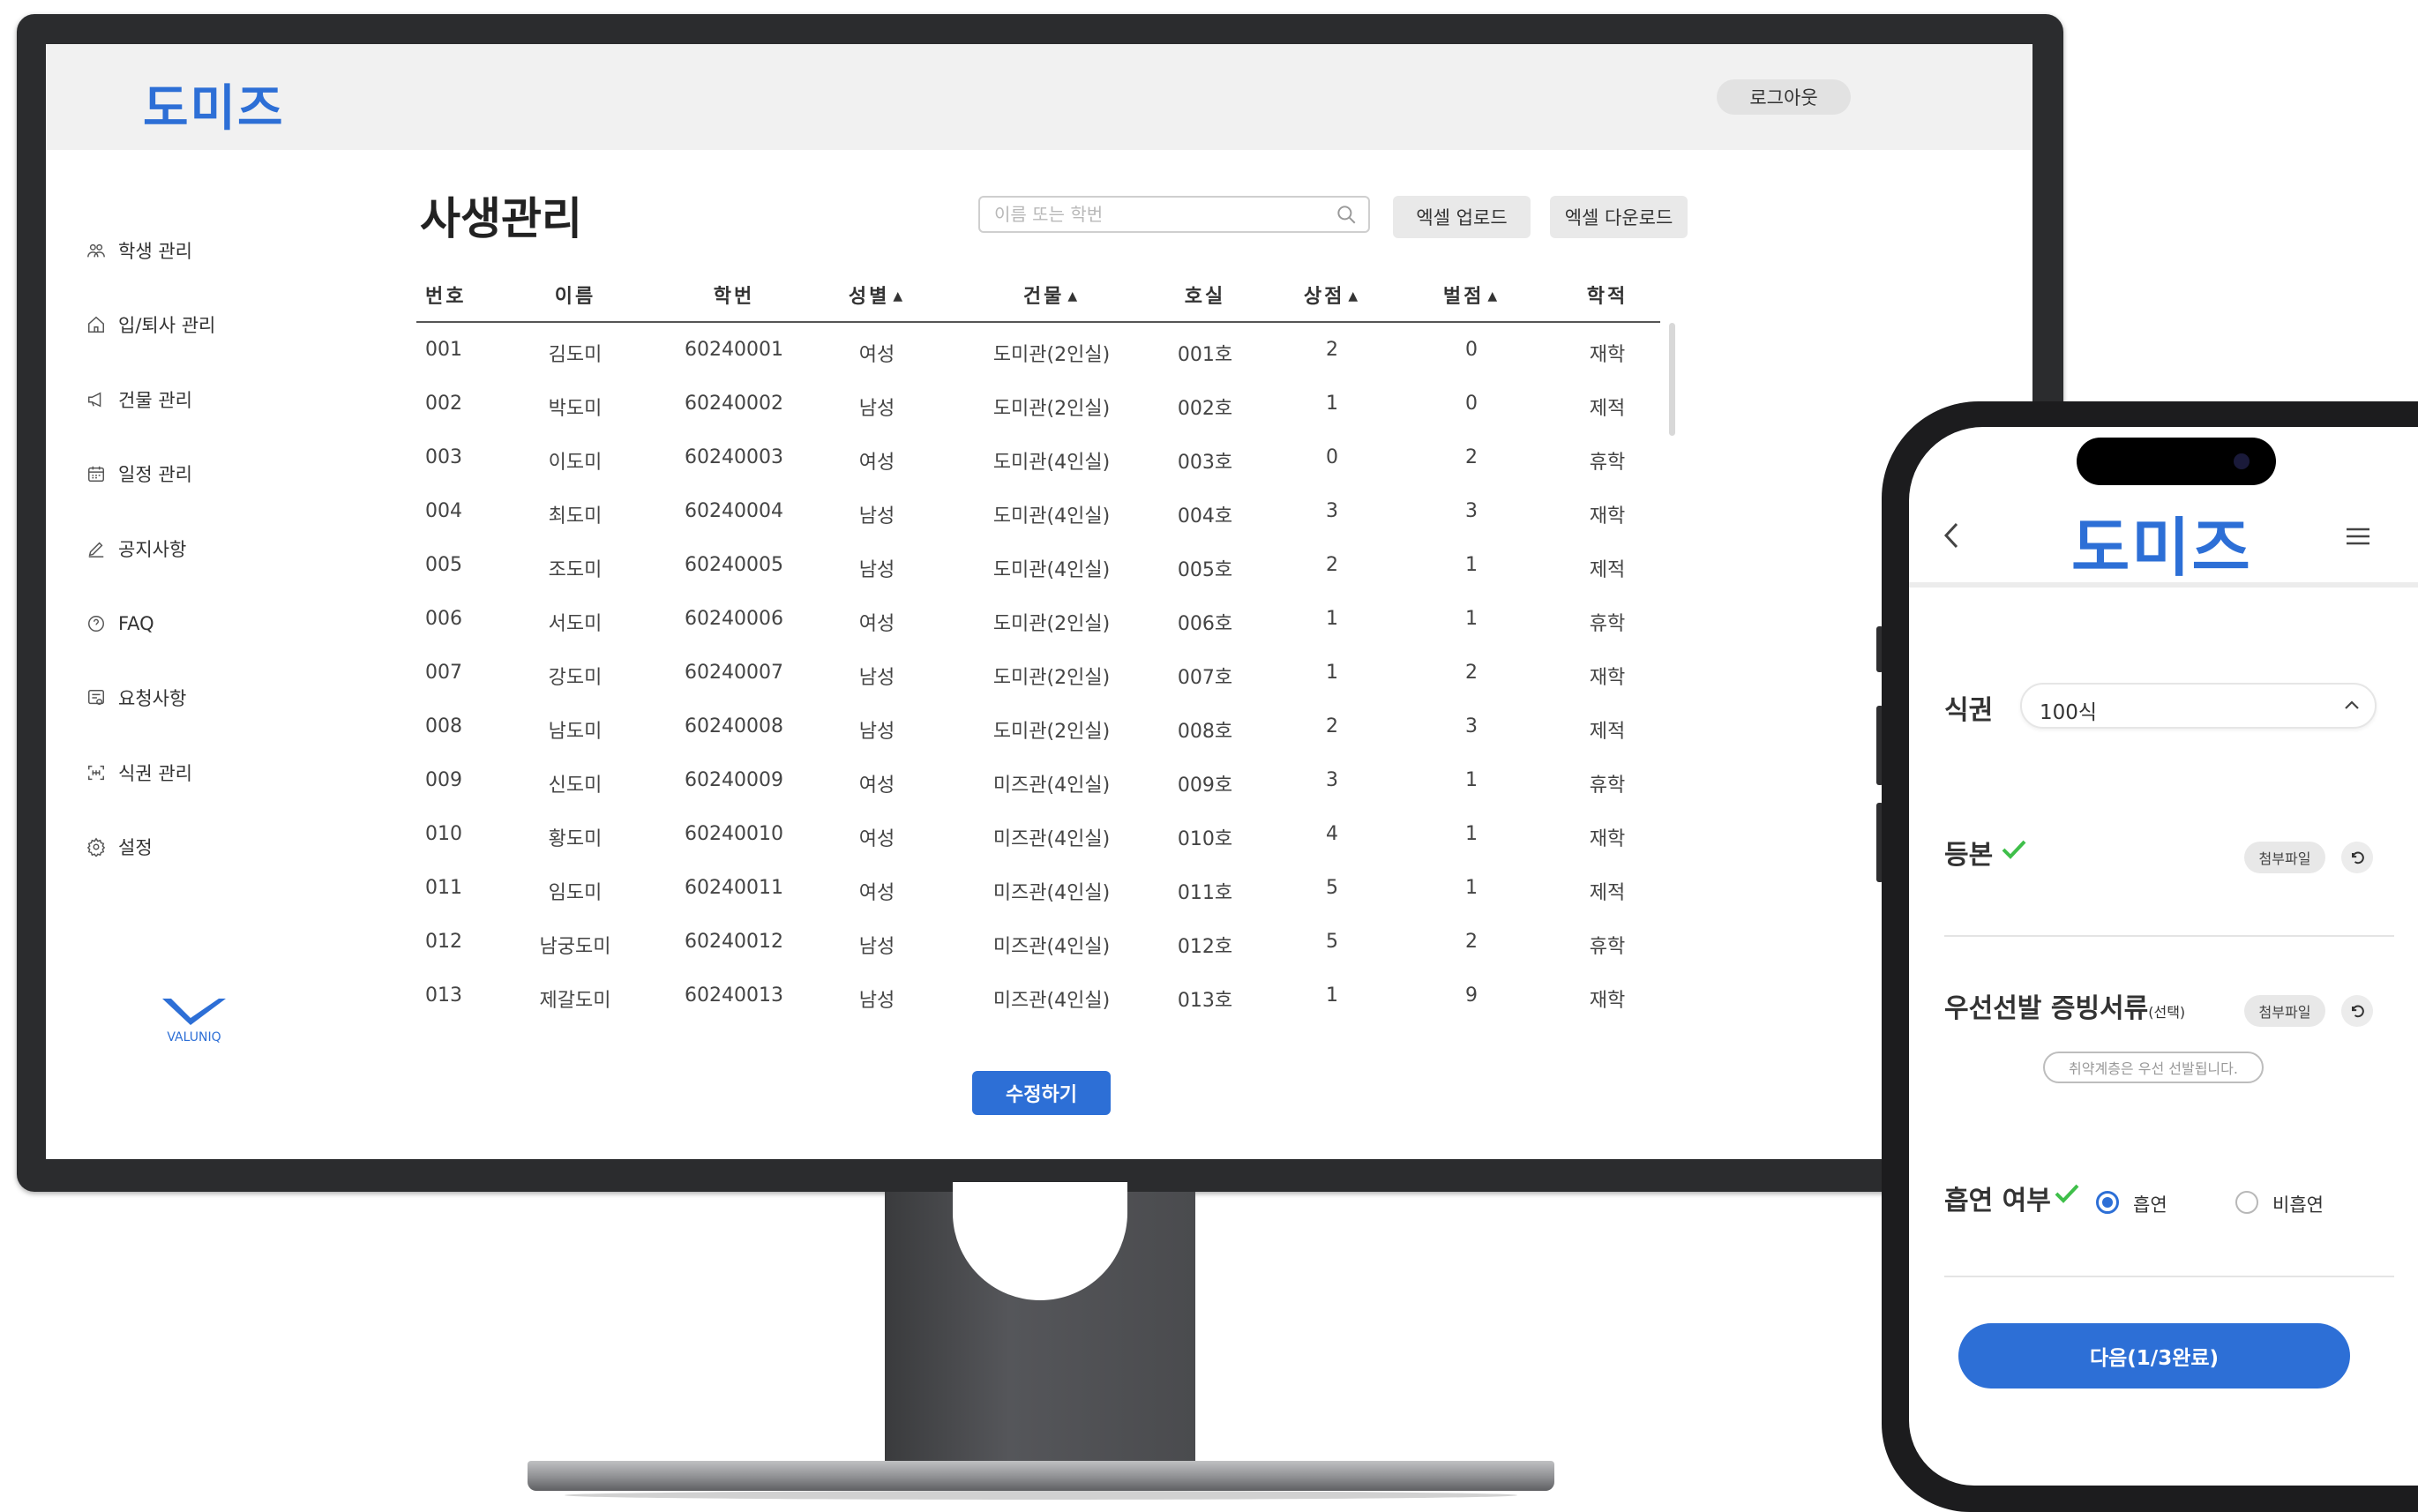 Image resolution: width=2418 pixels, height=1512 pixels. I want to click on meal-ticket-select: 100식, so click(2198, 706).